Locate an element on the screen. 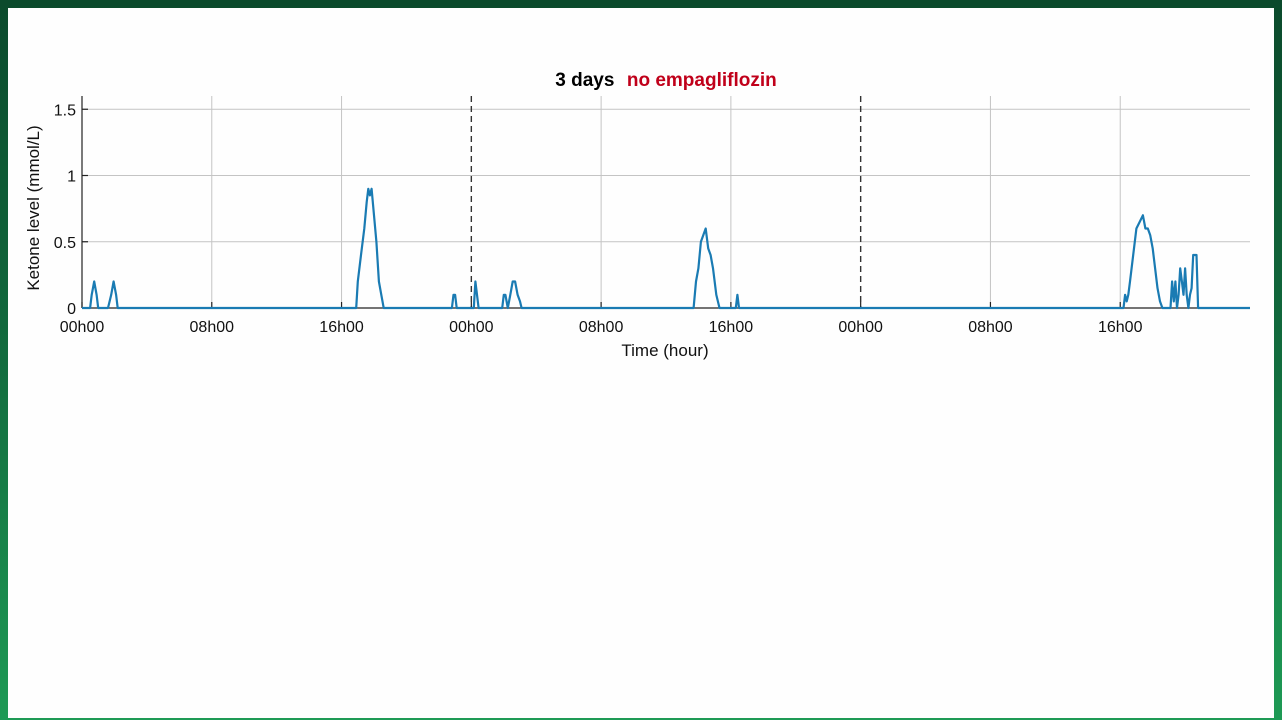  day-boundaries is located at coordinates (666, 202).